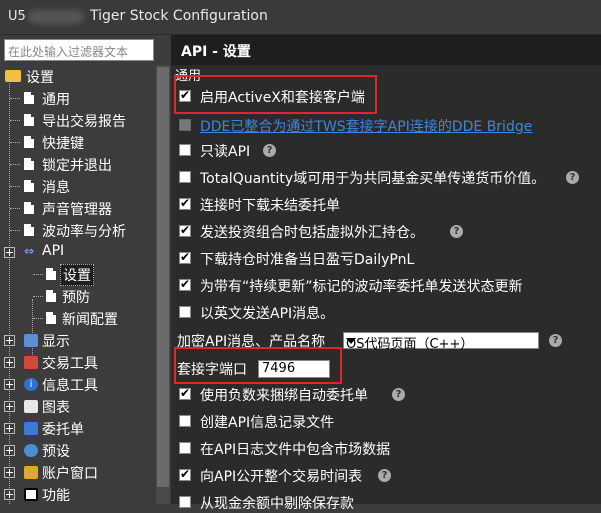 This screenshot has height=513, width=601. What do you see at coordinates (29, 251) in the screenshot?
I see `api-arrows-icon: ⇔` at bounding box center [29, 251].